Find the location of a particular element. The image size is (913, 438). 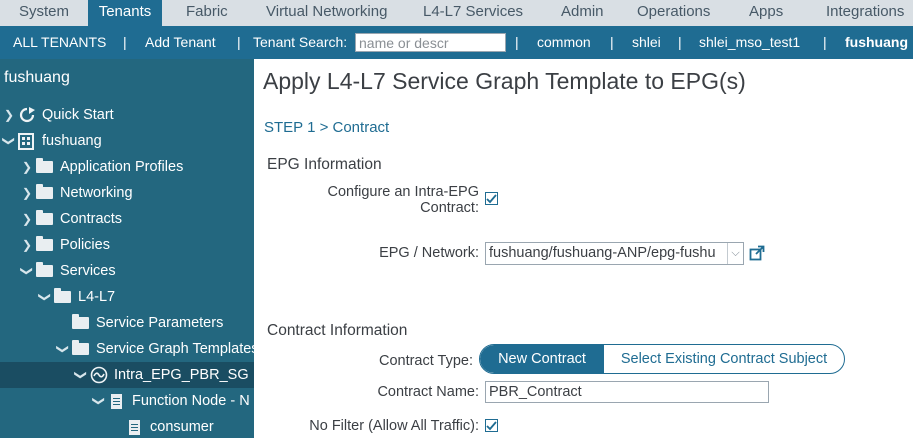

tree-item-intra-epg-pbr-sg: ❯ Intra_EPG_PBR_SG is located at coordinates (127, 375).